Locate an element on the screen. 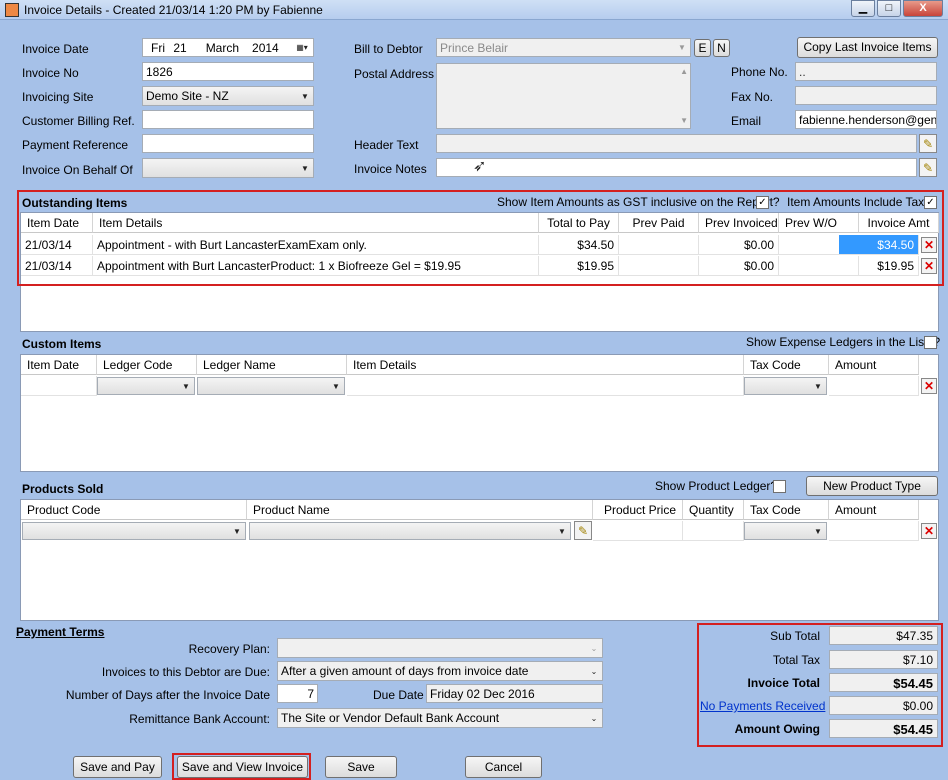 Image resolution: width=948 pixels, height=780 pixels. bill-to-debtor-select: Prince Belair ▼ is located at coordinates (563, 47).